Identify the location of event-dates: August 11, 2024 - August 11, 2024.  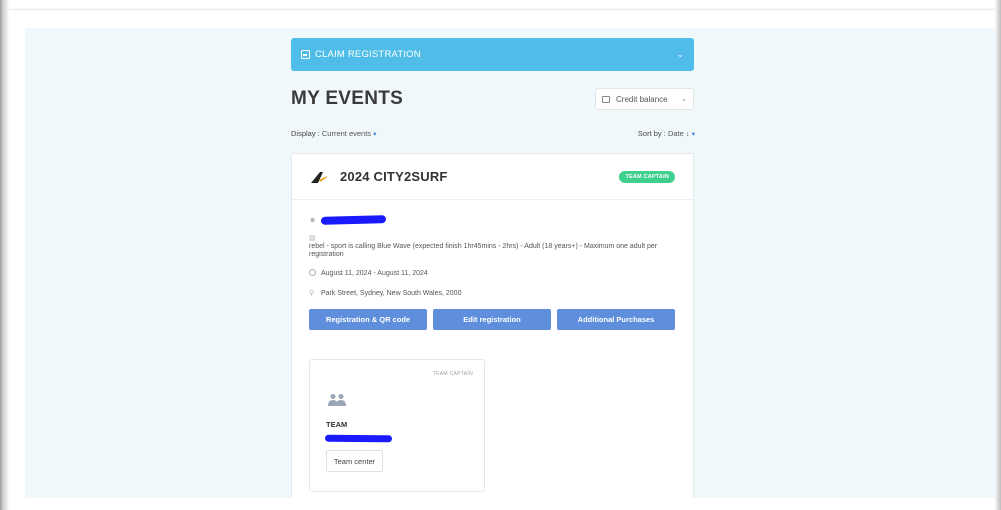
(374, 273).